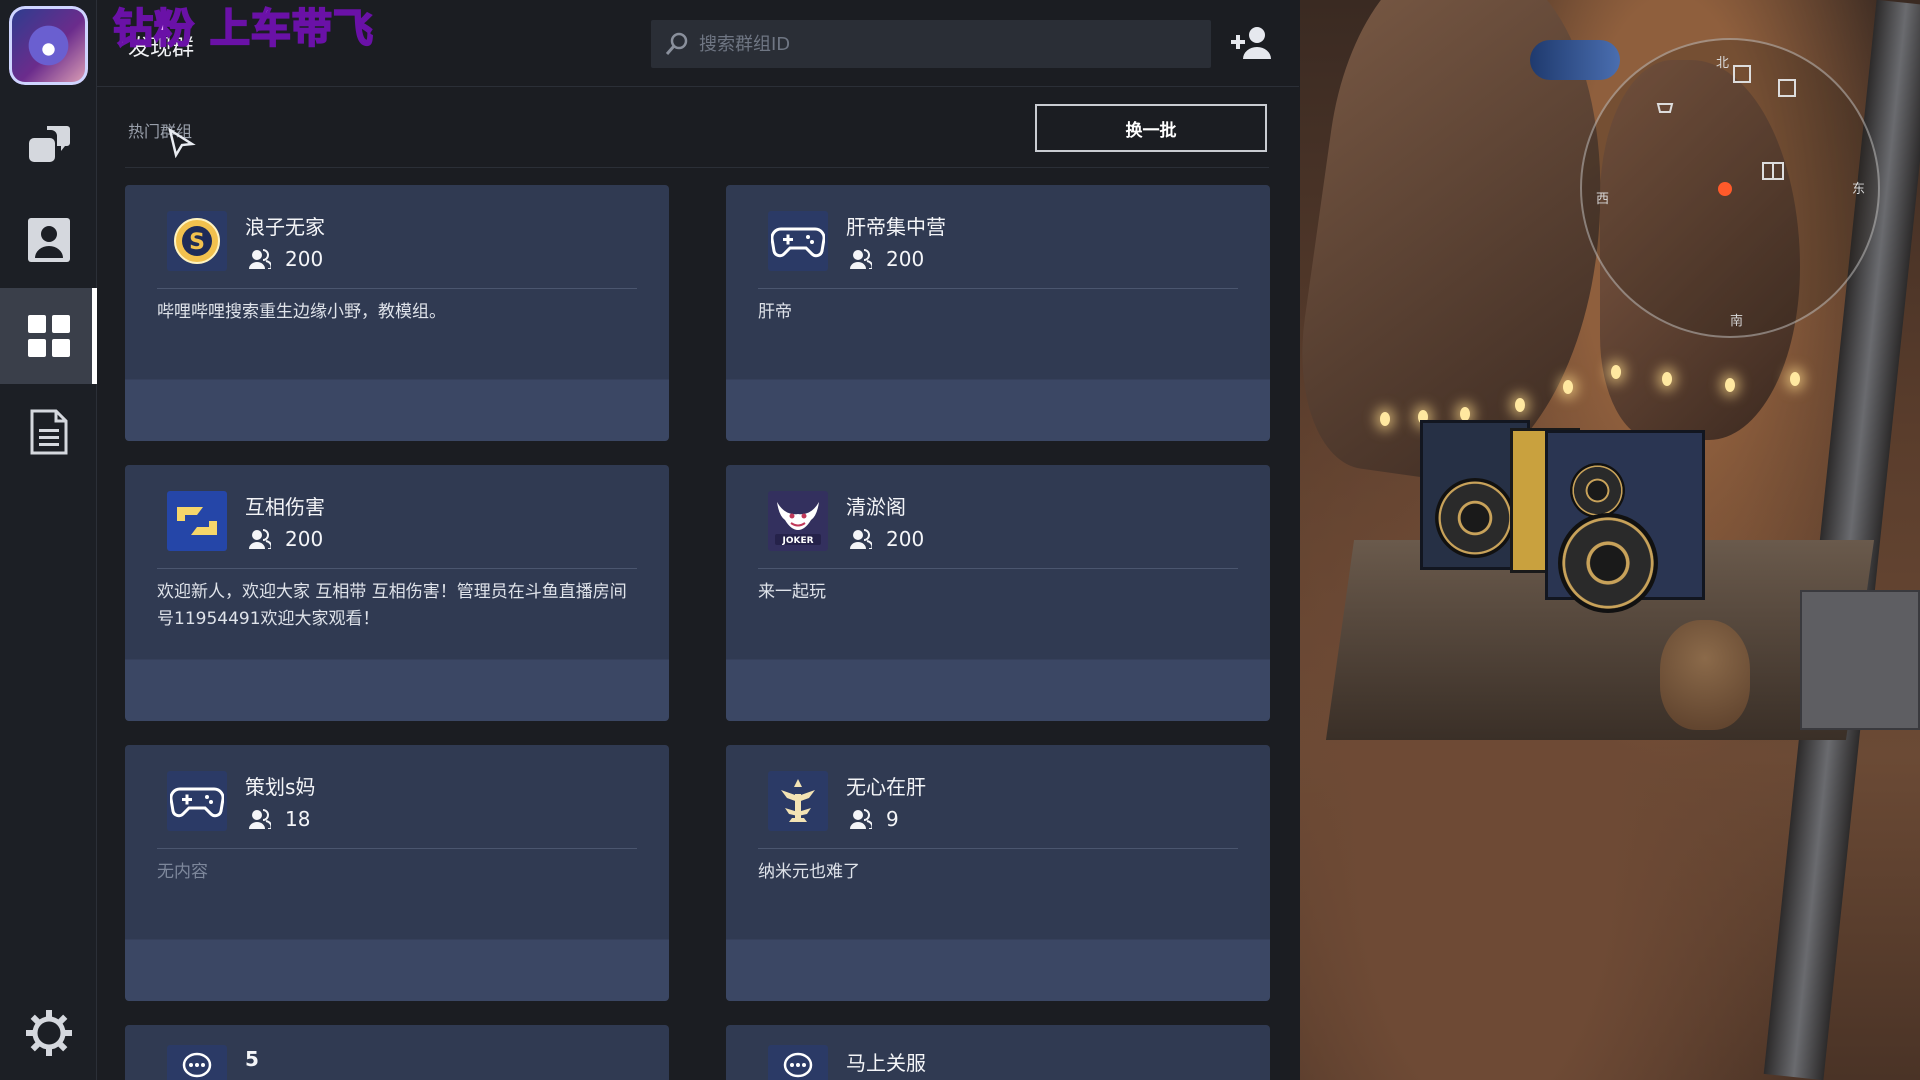  Describe the element at coordinates (896, 227) in the screenshot. I see `group-name: 肝帝集中营` at that location.